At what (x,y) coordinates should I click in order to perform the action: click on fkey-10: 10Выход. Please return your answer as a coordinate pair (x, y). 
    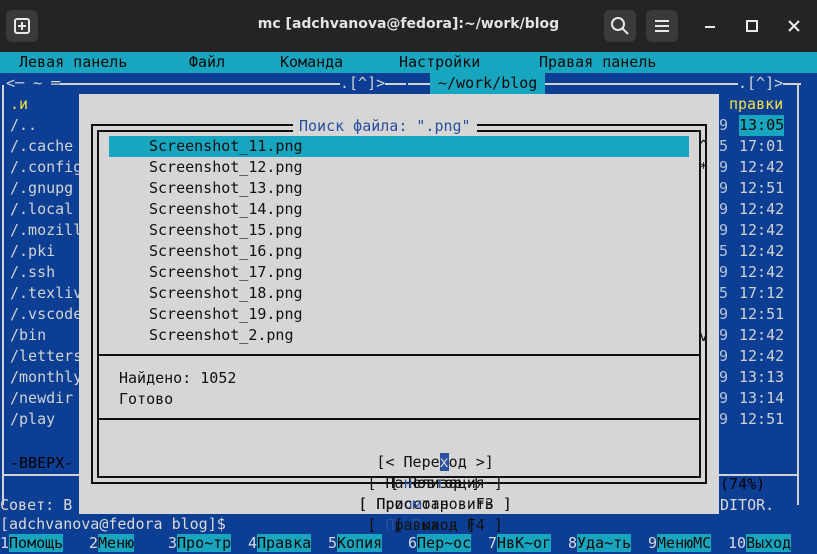
    Looking at the image, I should click on (760, 543).